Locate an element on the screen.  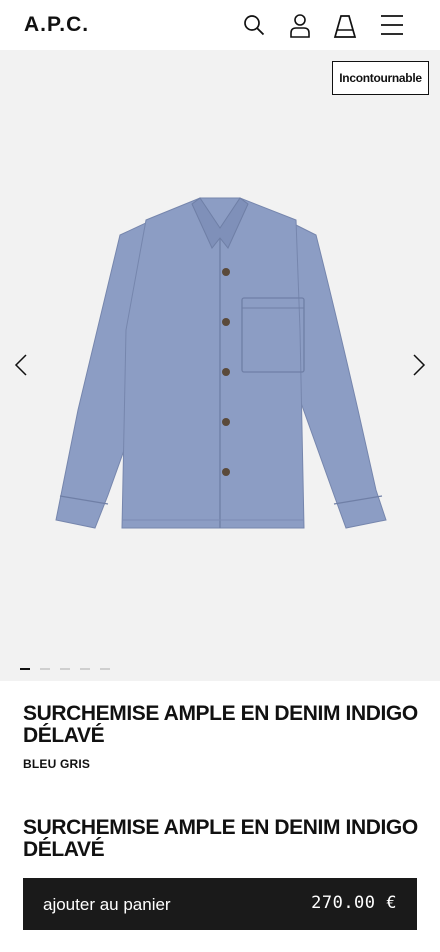
product-price: 270.00 € is located at coordinates (354, 903).